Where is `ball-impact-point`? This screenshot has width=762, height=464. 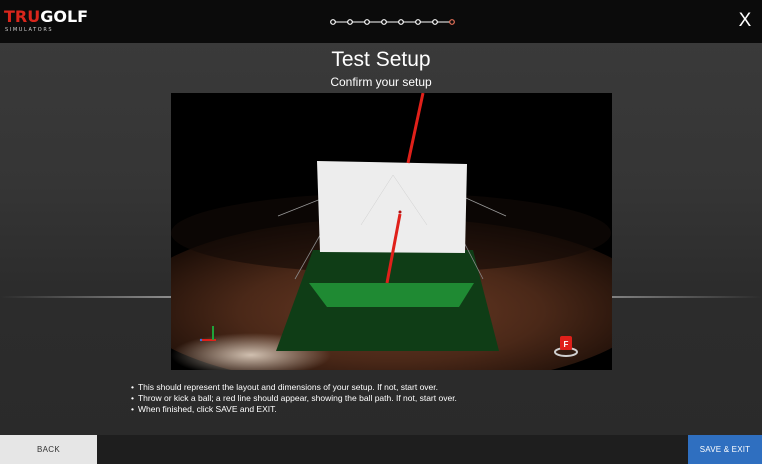
ball-impact-point is located at coordinates (400, 212).